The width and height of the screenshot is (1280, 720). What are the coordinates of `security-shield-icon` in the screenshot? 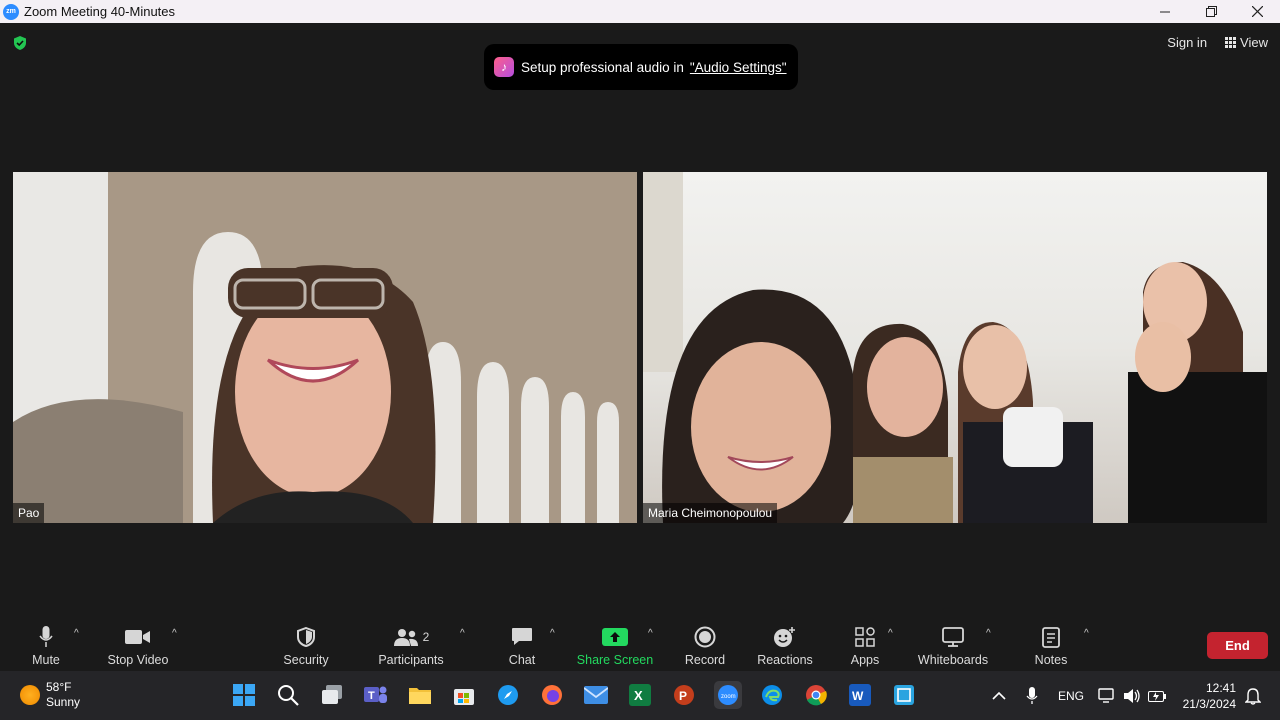 It's located at (306, 637).